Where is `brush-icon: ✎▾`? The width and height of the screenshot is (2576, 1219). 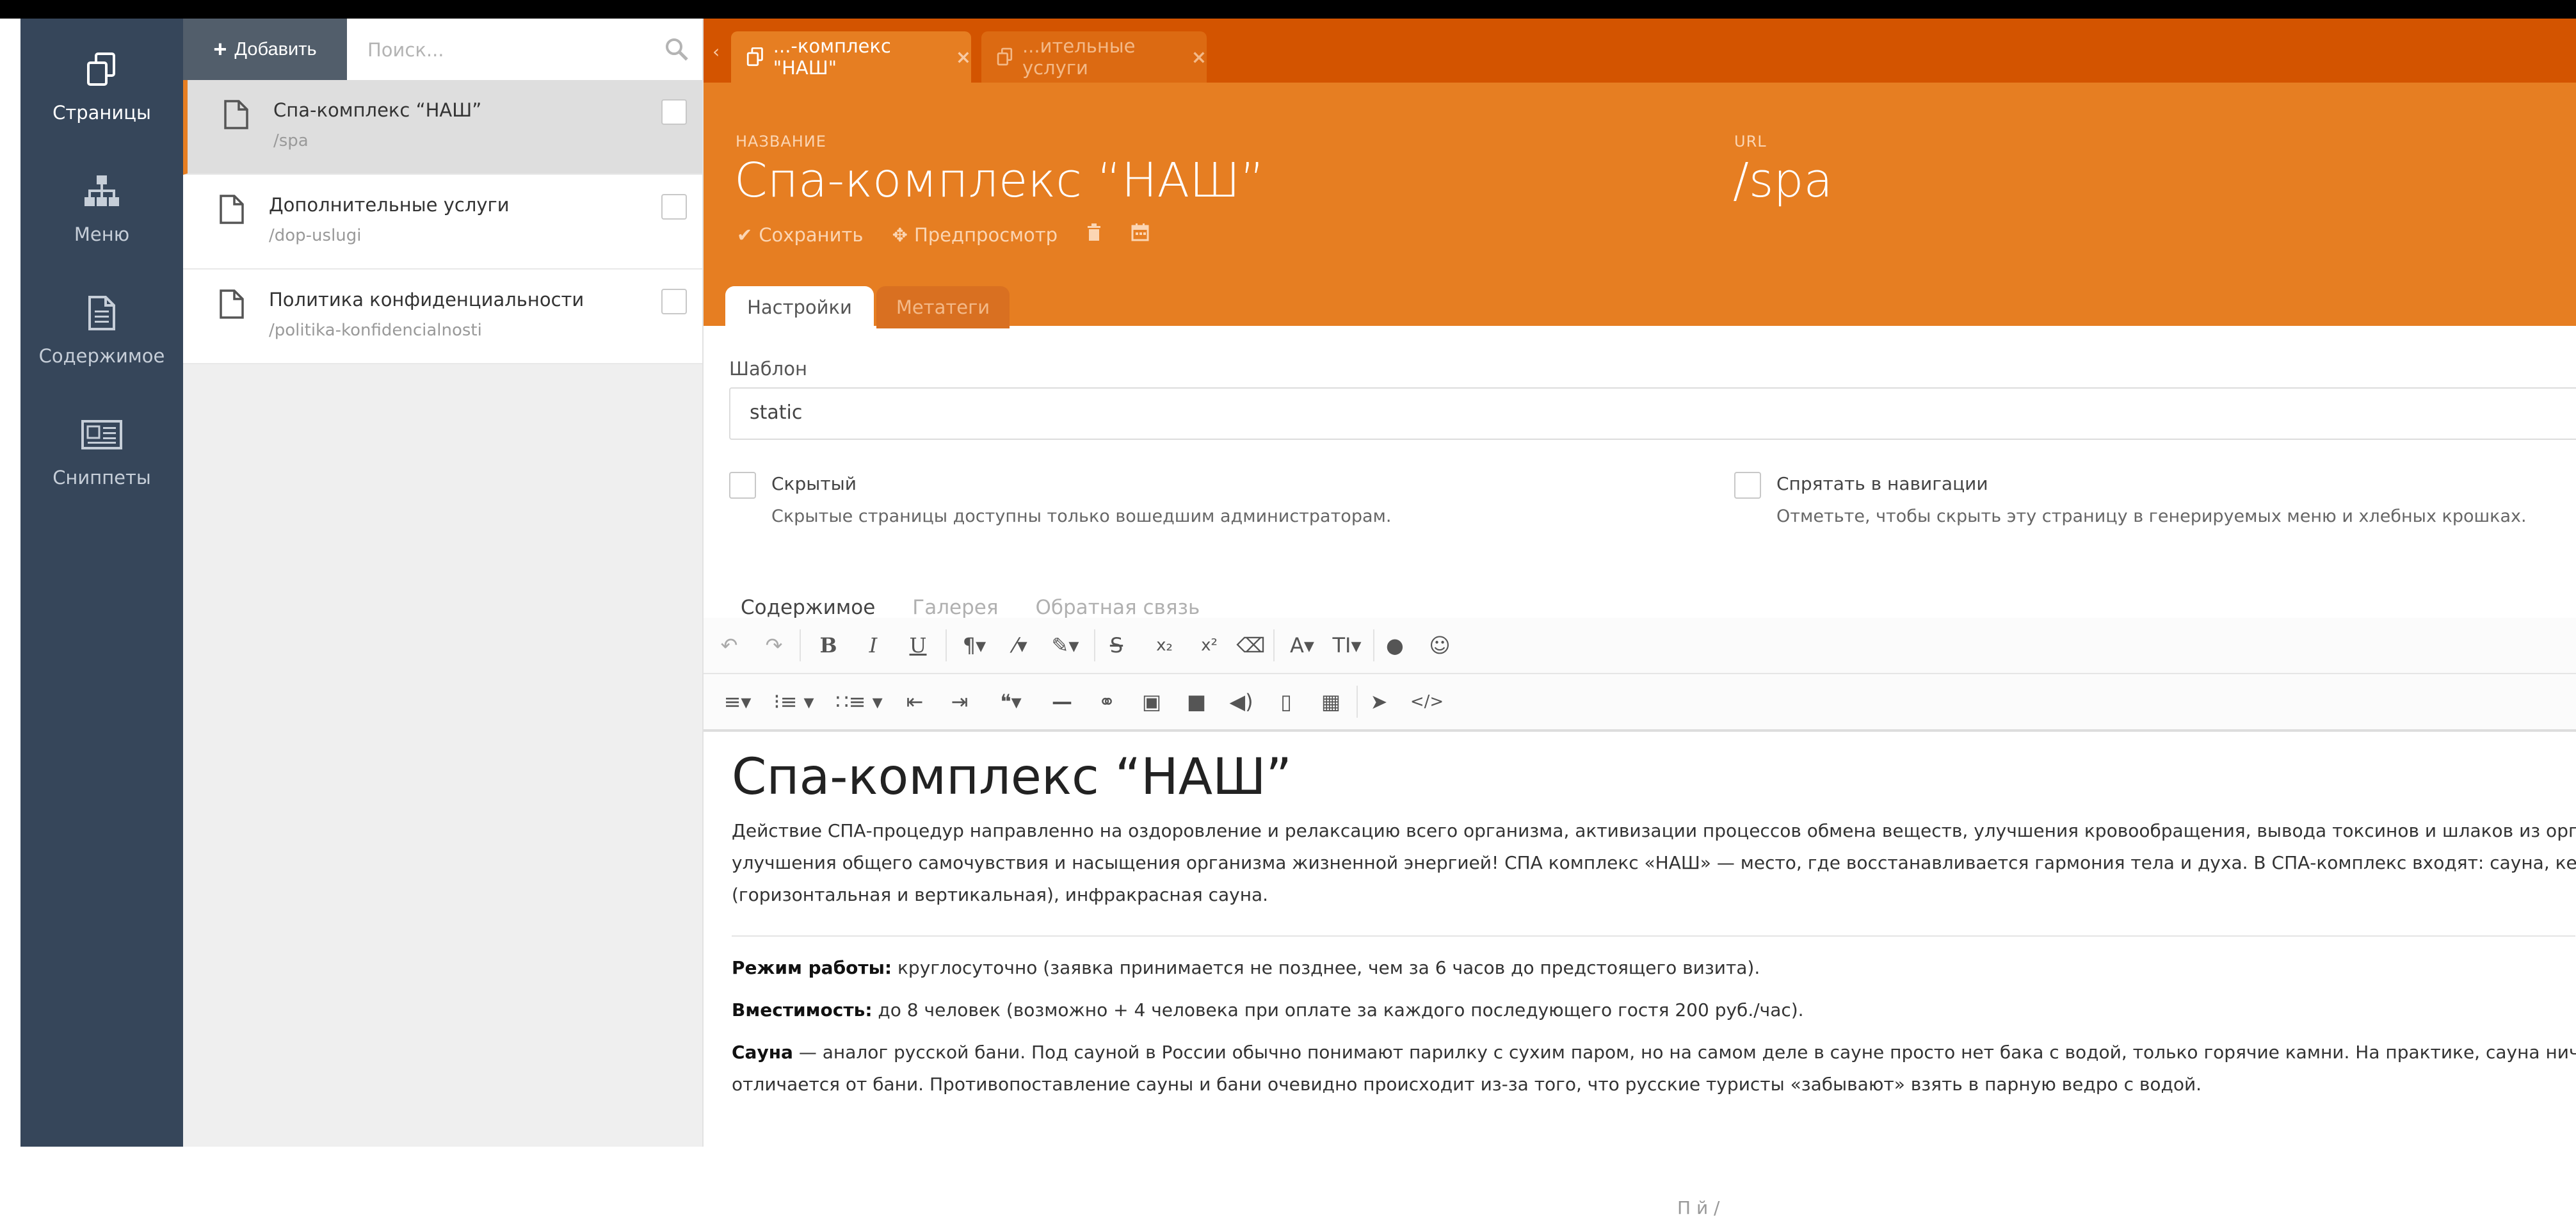
brush-icon: ✎▾ is located at coordinates (1065, 645).